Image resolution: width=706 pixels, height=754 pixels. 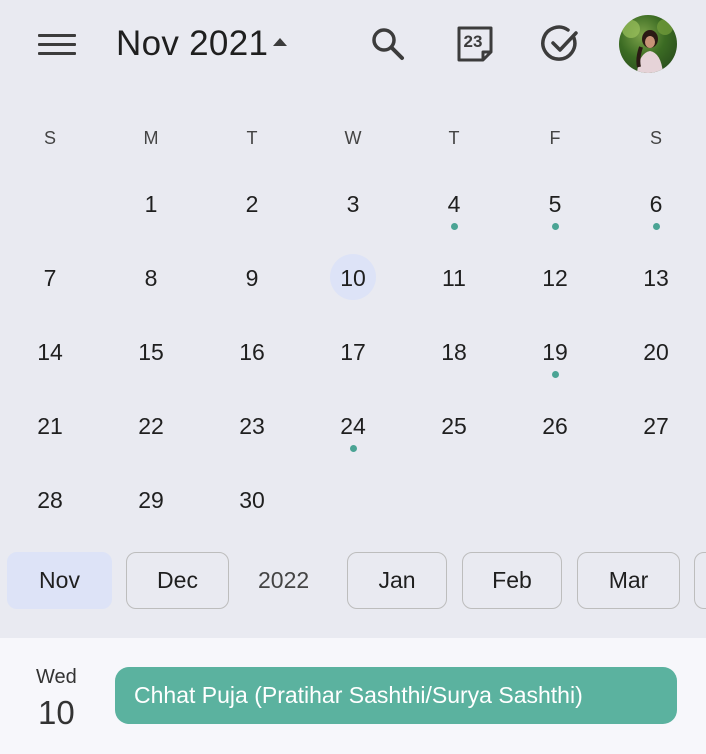 I want to click on month-chip-next: Dec, so click(x=177, y=580).